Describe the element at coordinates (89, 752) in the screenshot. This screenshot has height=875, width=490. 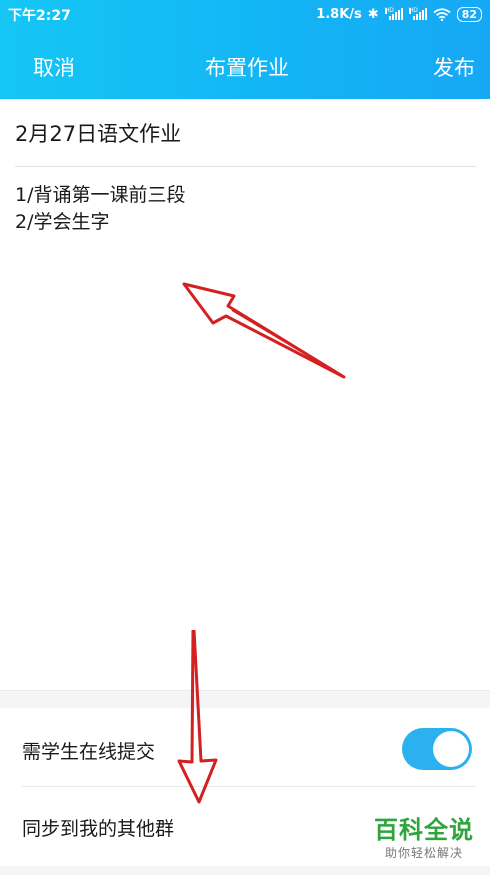
I see `online-submit-label: 需学生在线提交` at that location.